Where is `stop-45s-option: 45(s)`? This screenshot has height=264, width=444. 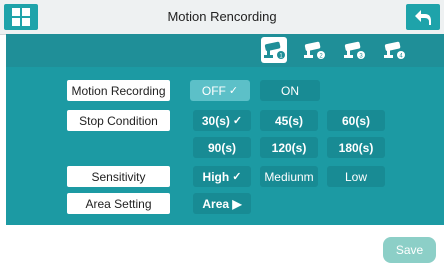
stop-45s-option: 45(s) is located at coordinates (289, 120).